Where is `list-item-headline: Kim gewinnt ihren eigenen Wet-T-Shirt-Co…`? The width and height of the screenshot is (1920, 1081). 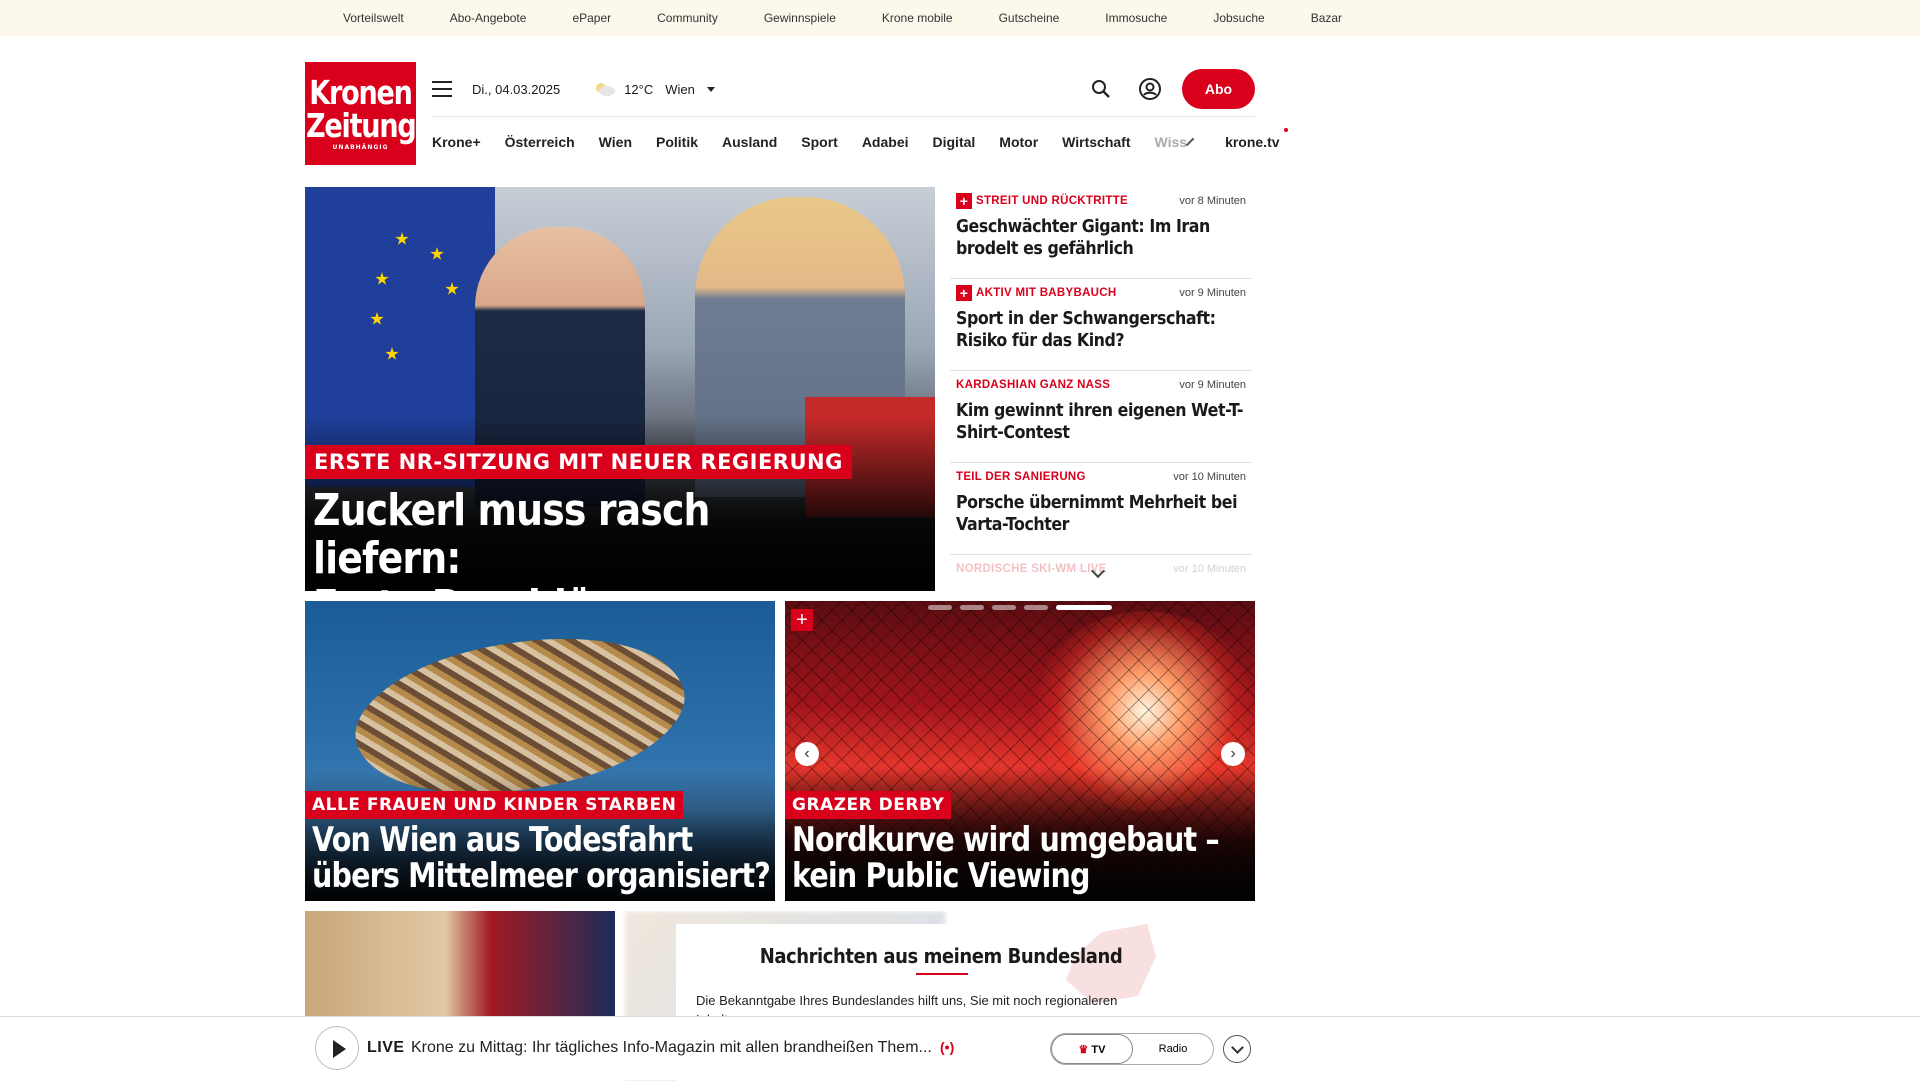 list-item-headline: Kim gewinnt ihren eigenen Wet-T-Shirt-Co… is located at coordinates (1101, 422).